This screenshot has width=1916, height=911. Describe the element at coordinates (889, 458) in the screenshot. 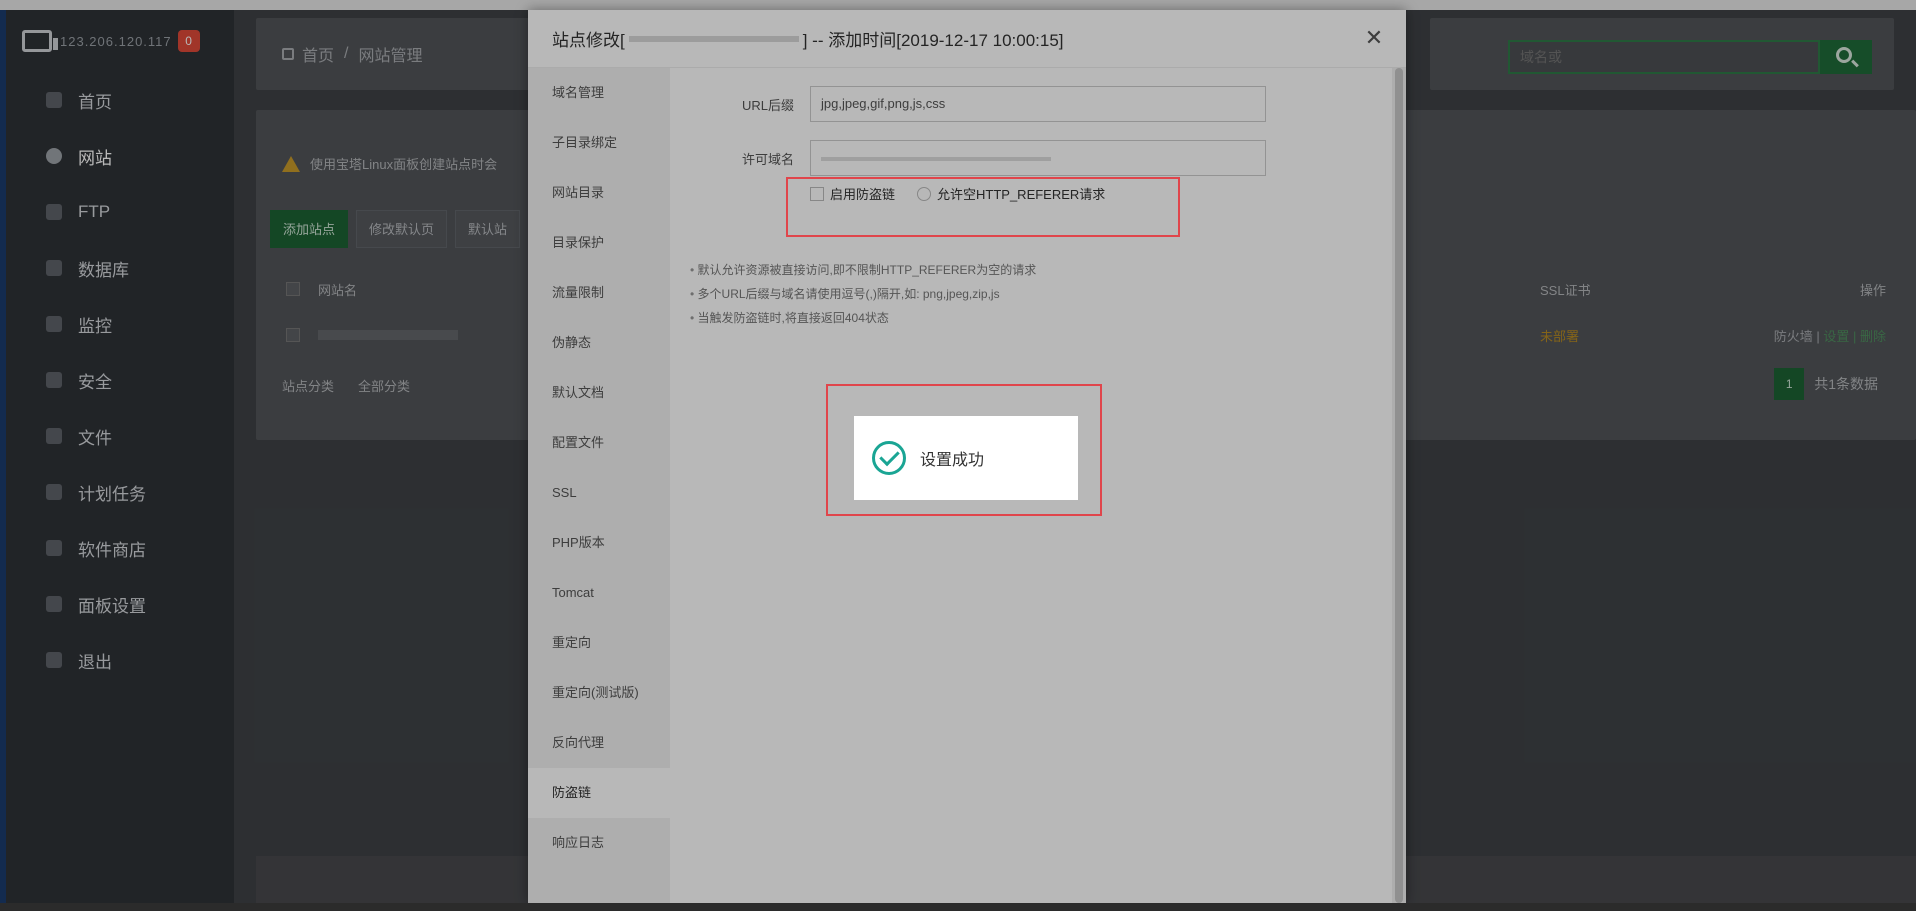

I see `check-circle-icon` at that location.